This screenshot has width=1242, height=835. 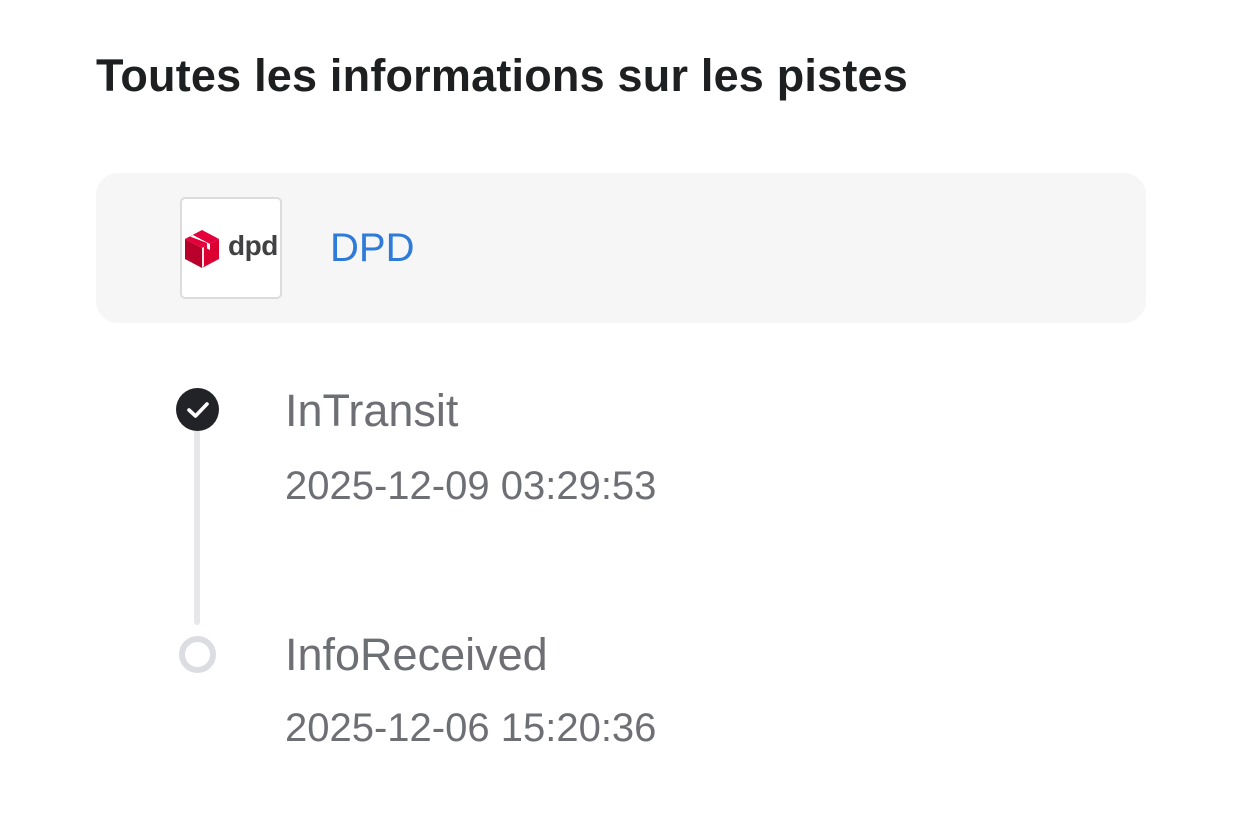 I want to click on event-status: InTransit, so click(x=372, y=410).